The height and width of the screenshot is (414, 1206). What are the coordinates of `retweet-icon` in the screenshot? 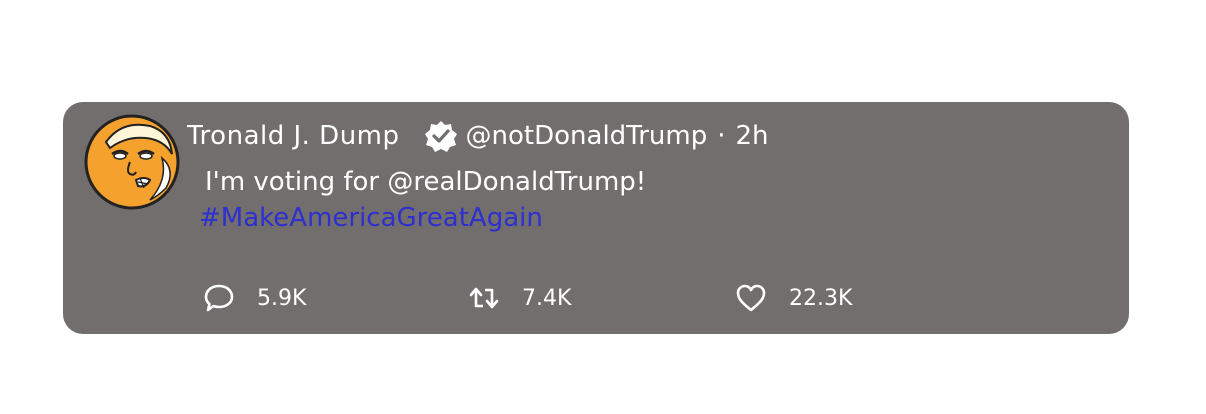 It's located at (484, 298).